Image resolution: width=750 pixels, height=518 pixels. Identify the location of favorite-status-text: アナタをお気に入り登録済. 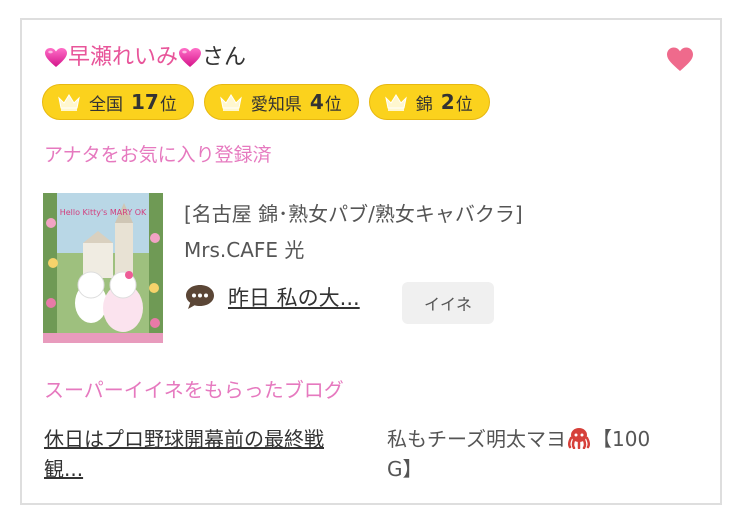
(158, 155).